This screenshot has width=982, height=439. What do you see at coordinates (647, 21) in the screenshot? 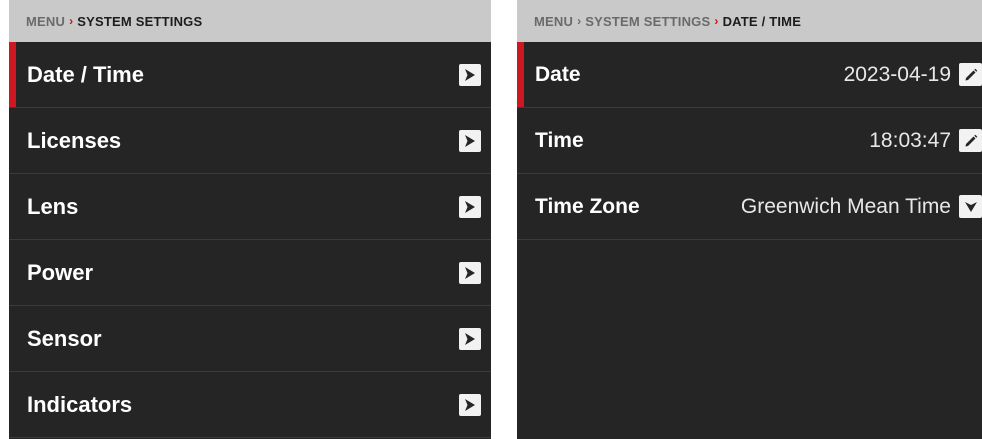
I see `breadcrumb-system-settings: SYSTEM SETTINGS` at bounding box center [647, 21].